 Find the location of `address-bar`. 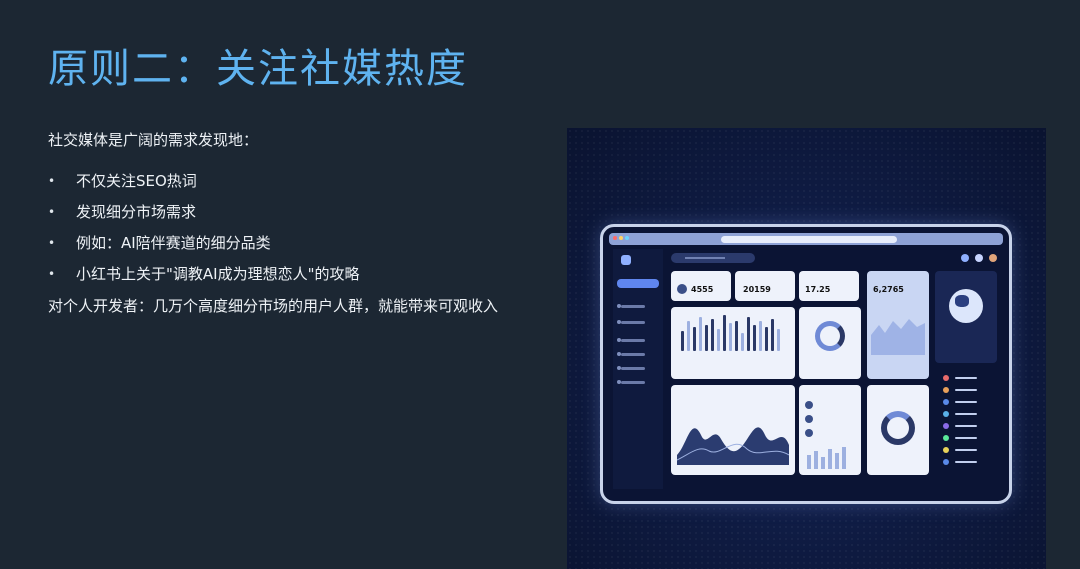

address-bar is located at coordinates (809, 239).